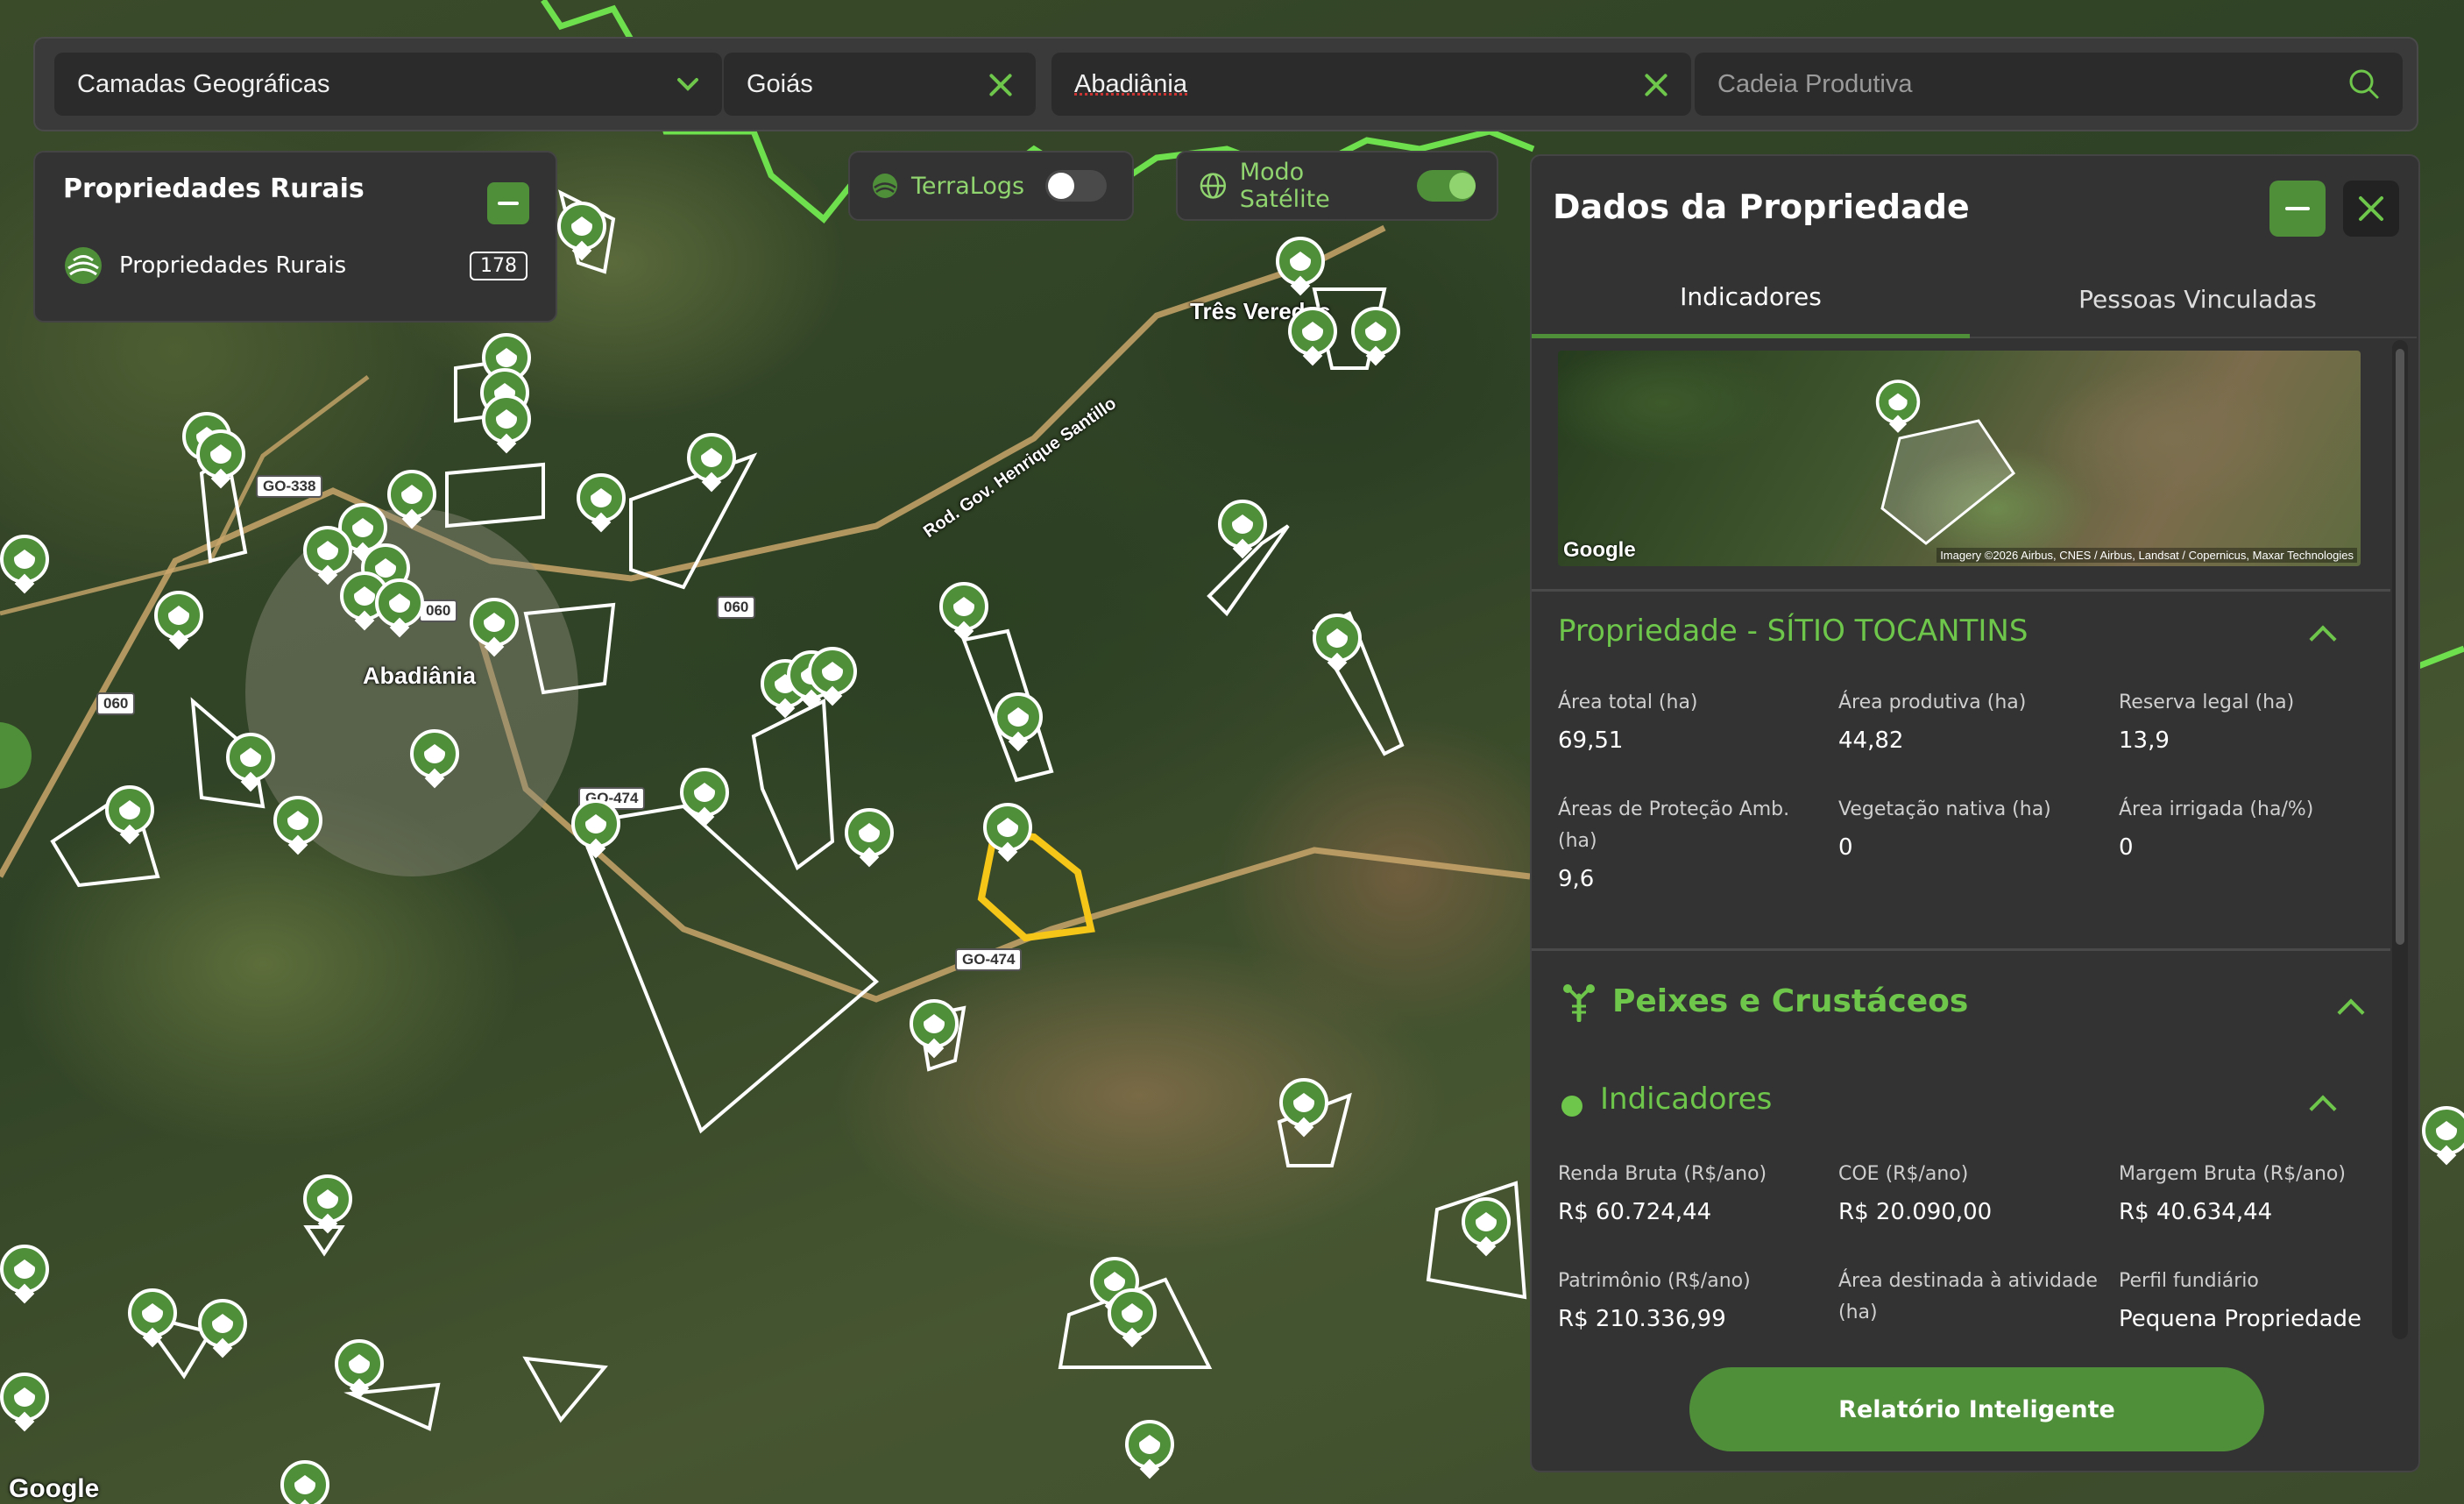 The image size is (2464, 1504). Describe the element at coordinates (2198, 298) in the screenshot. I see `tab-pessoas-vinculadas: Pessoas Vinculadas` at that location.